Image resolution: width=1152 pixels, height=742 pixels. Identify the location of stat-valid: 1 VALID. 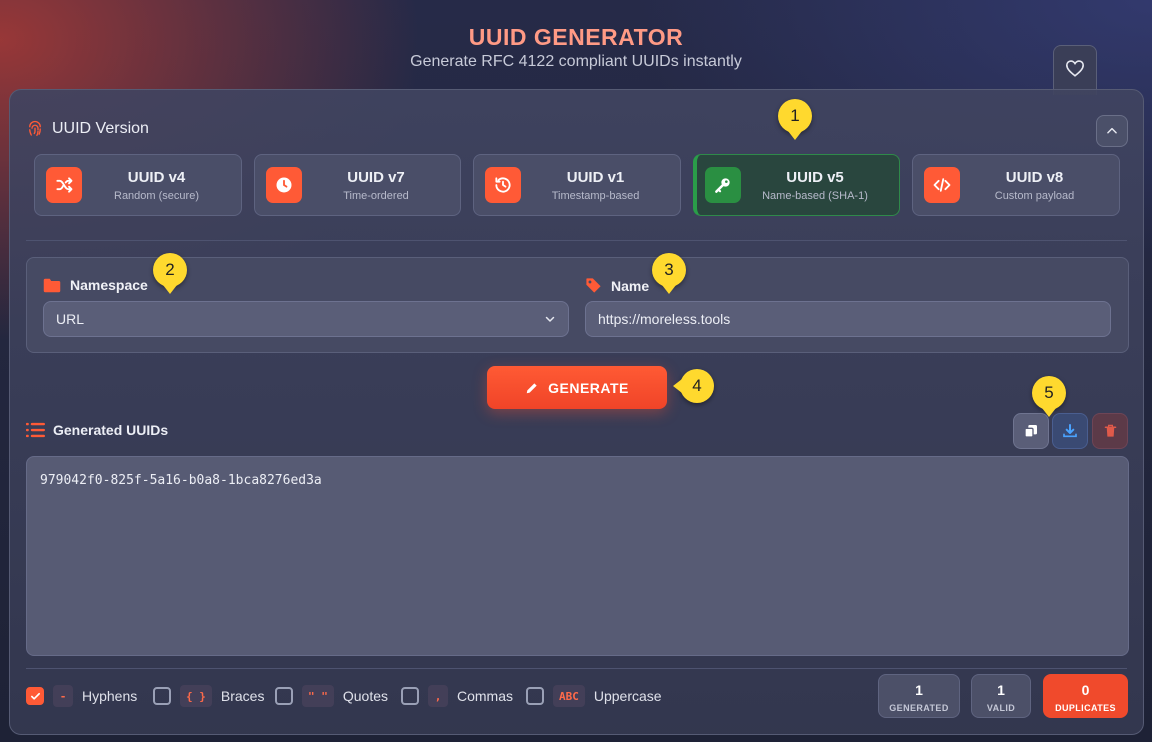
(1001, 696).